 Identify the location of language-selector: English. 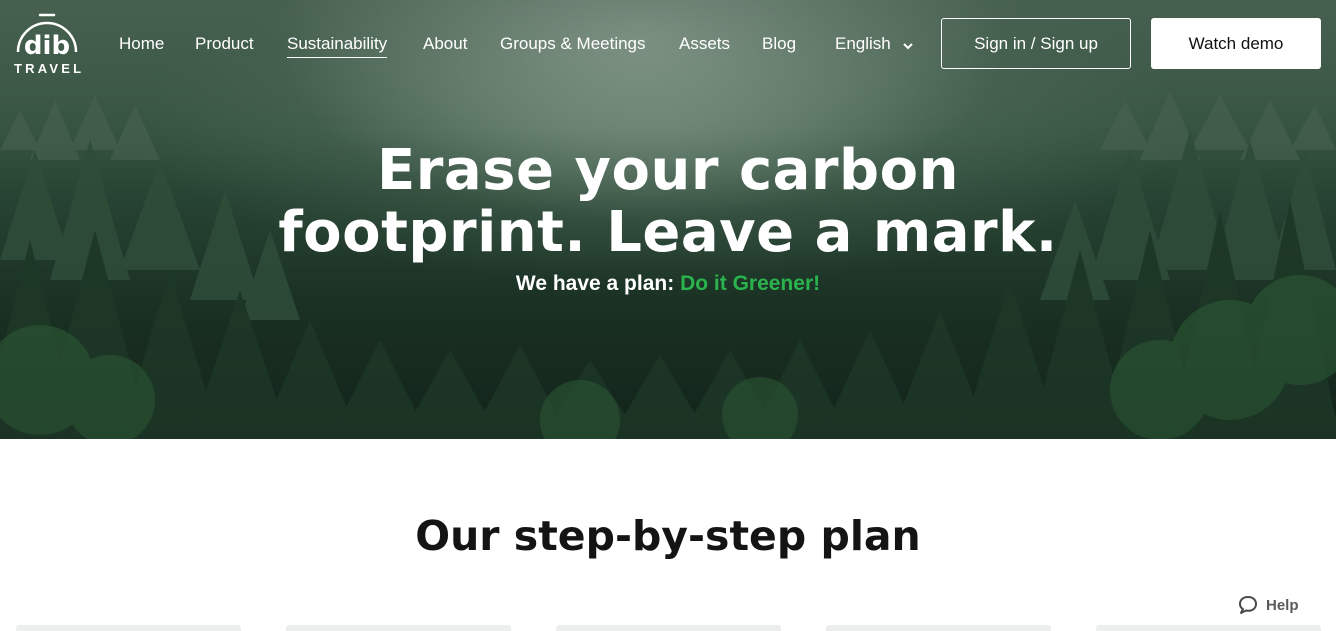
(874, 44).